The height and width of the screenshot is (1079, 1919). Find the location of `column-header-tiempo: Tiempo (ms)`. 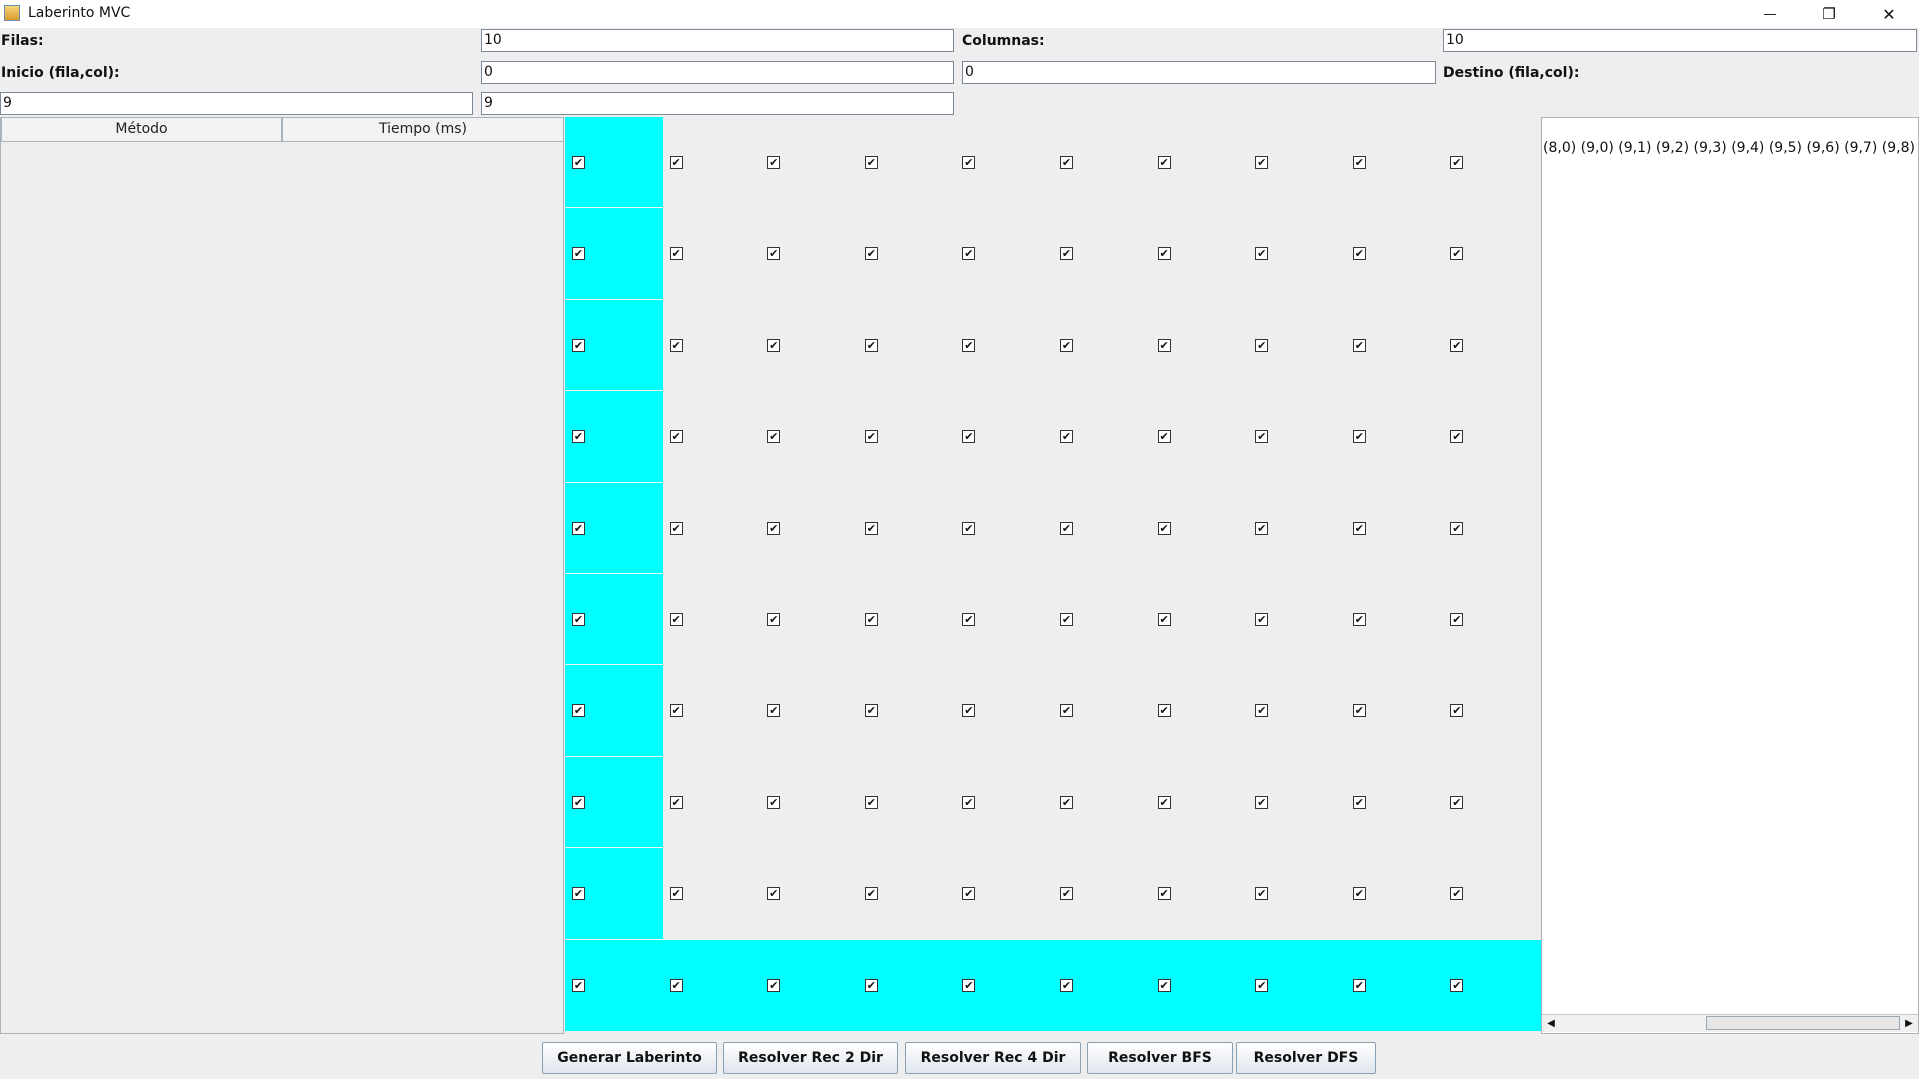

column-header-tiempo: Tiempo (ms) is located at coordinates (423, 129).